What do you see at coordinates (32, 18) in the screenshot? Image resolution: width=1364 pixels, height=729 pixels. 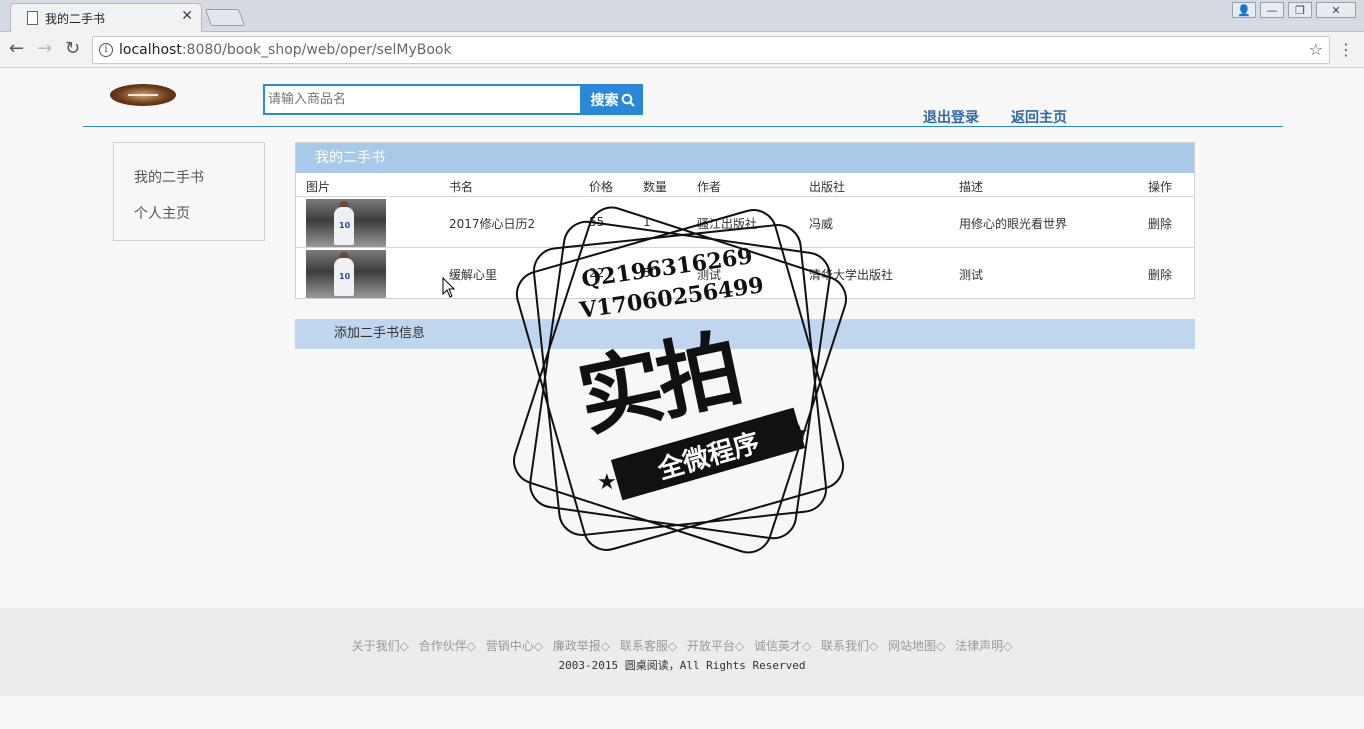 I see `page-icon` at bounding box center [32, 18].